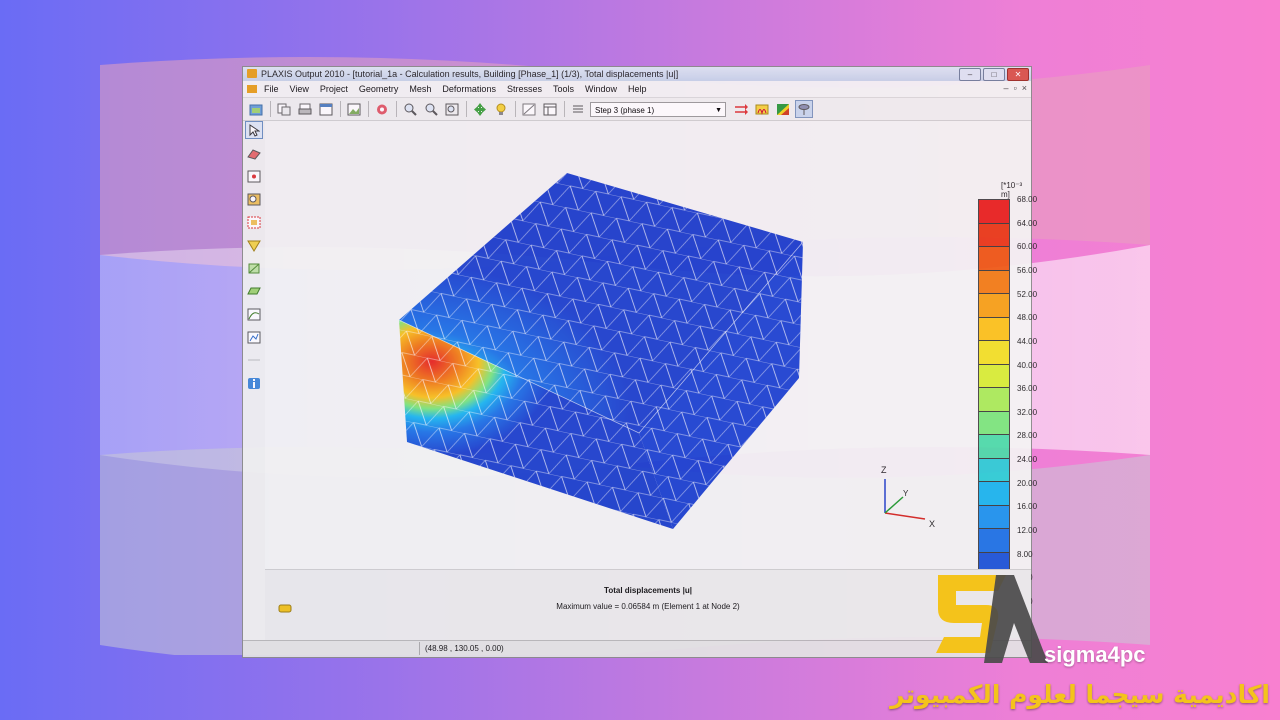 The image size is (1280, 720). I want to click on rotate-view-icon, so click(382, 109).